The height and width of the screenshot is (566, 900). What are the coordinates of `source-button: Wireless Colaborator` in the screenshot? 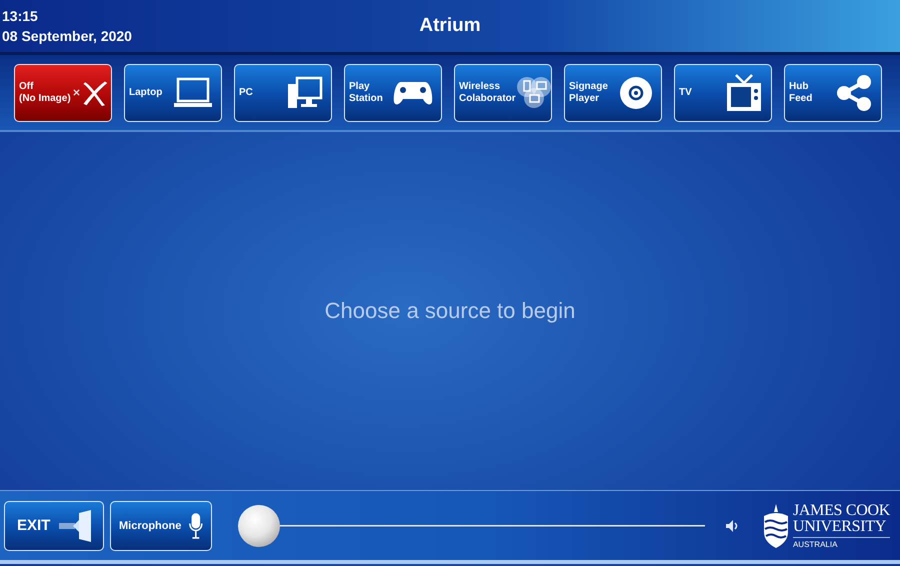 It's located at (503, 93).